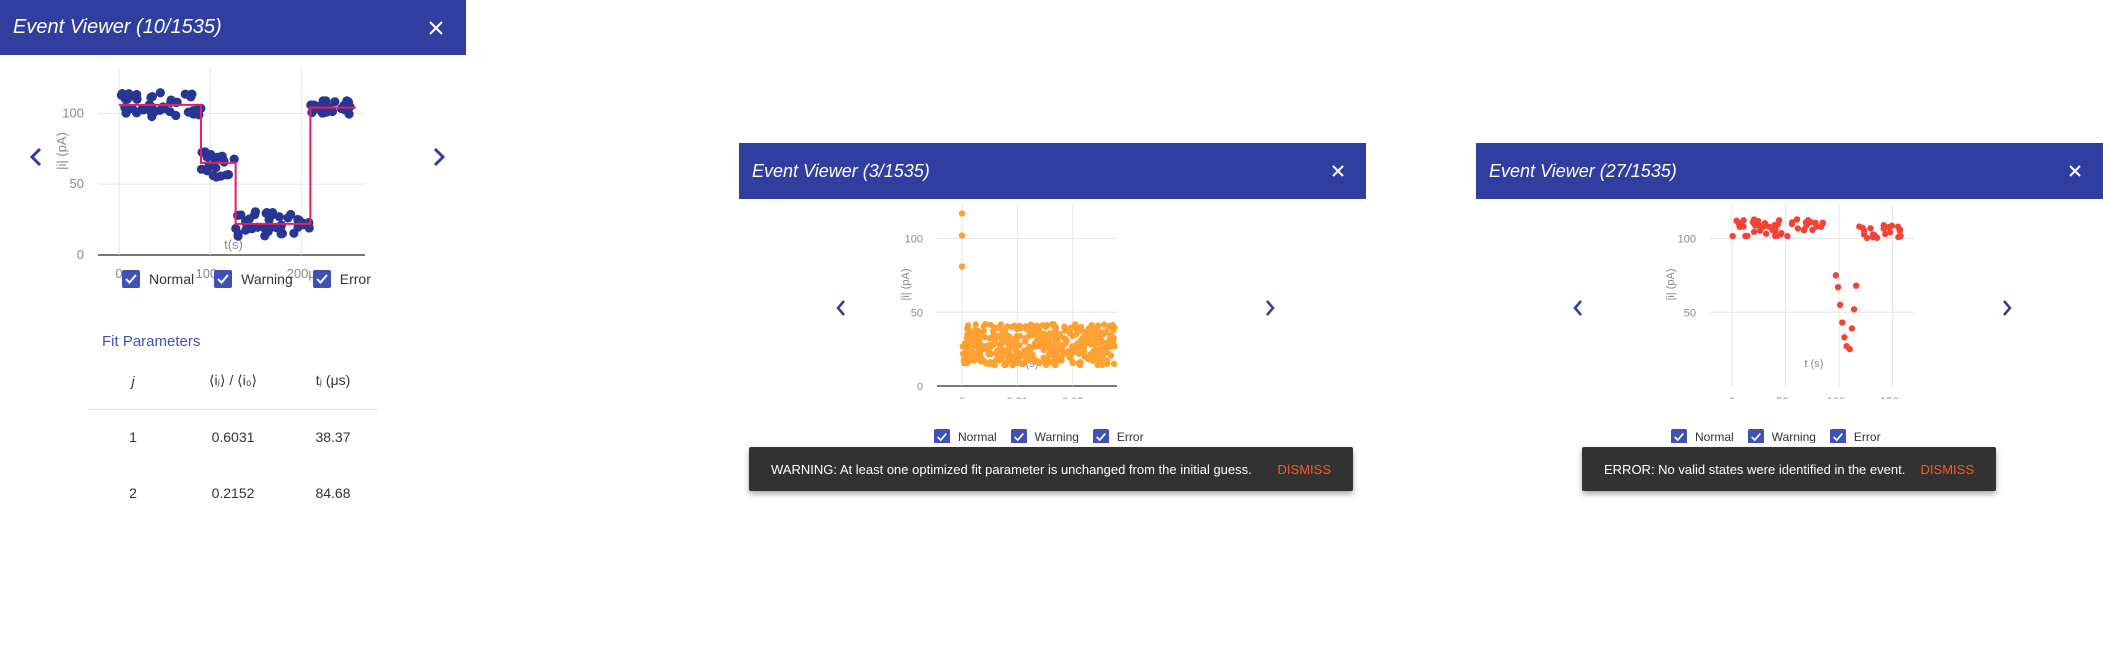 This screenshot has width=2103, height=653. Describe the element at coordinates (333, 493) in the screenshot. I see `table-cell: 84.68` at that location.